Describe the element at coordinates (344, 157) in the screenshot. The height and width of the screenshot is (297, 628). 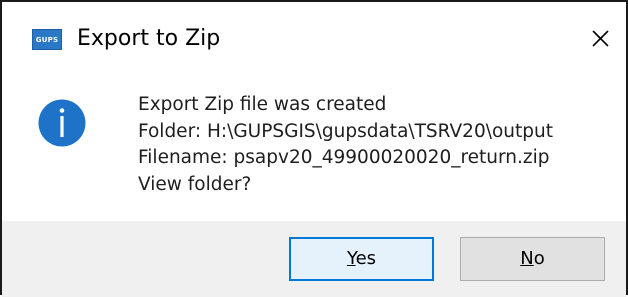
I see `message-line-filename: Filename: psapv20_49900020020_return.zip` at that location.